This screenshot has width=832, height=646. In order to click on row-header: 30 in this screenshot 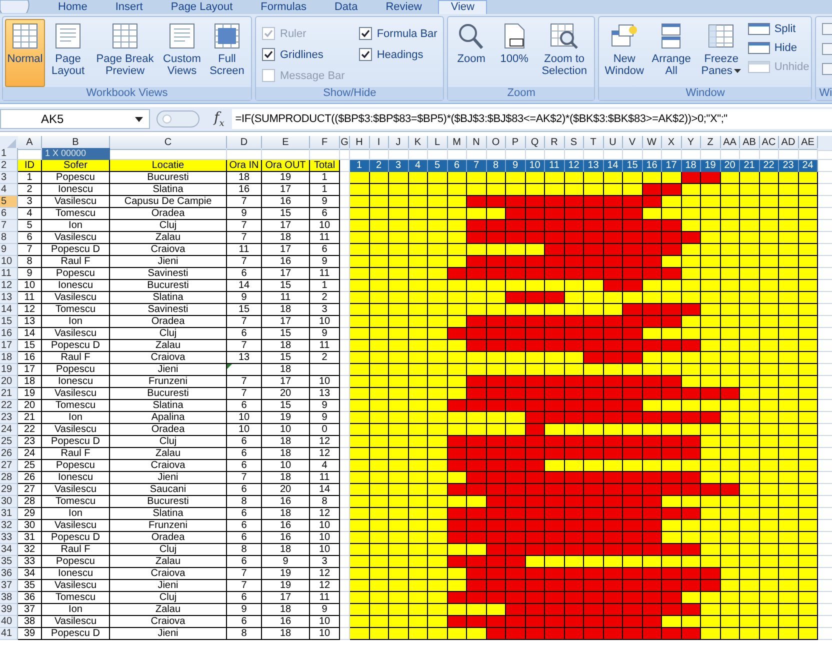, I will do `click(9, 502)`.